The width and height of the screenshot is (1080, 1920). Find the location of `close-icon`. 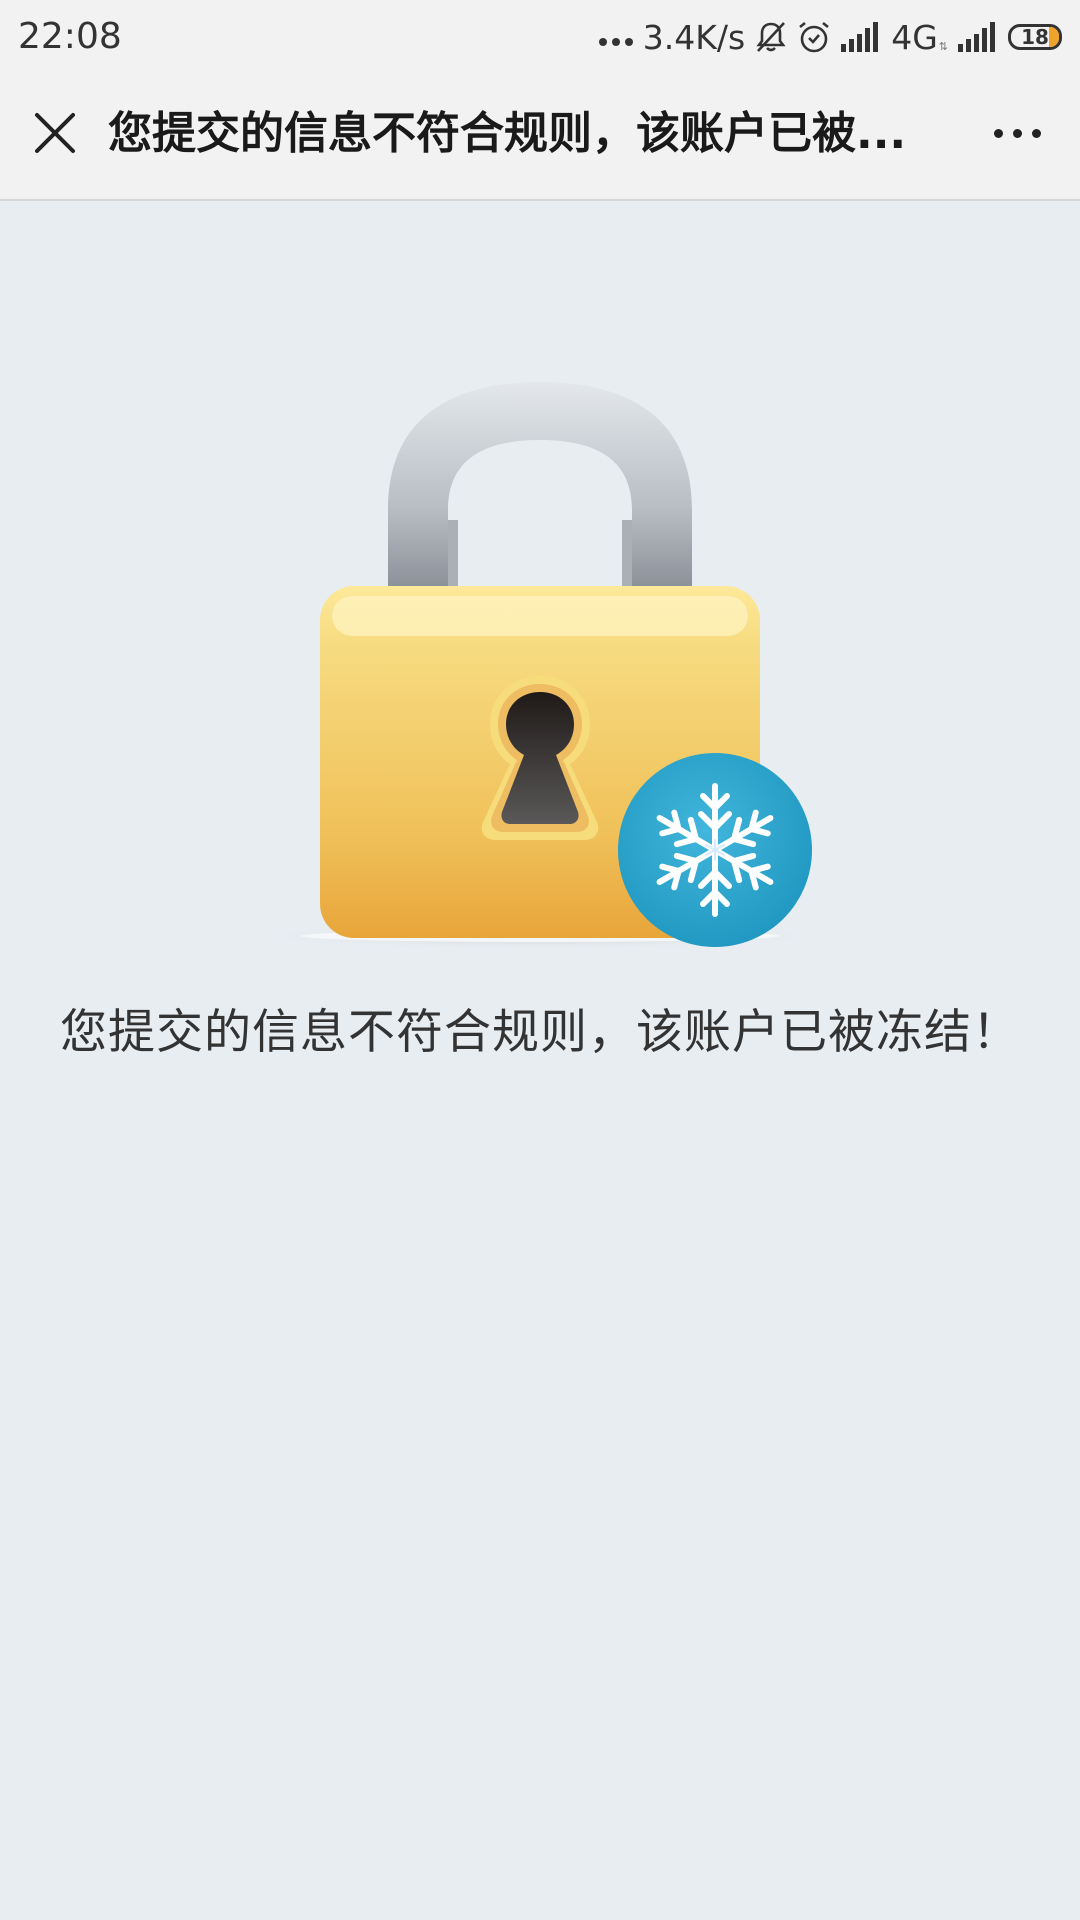

close-icon is located at coordinates (55, 133).